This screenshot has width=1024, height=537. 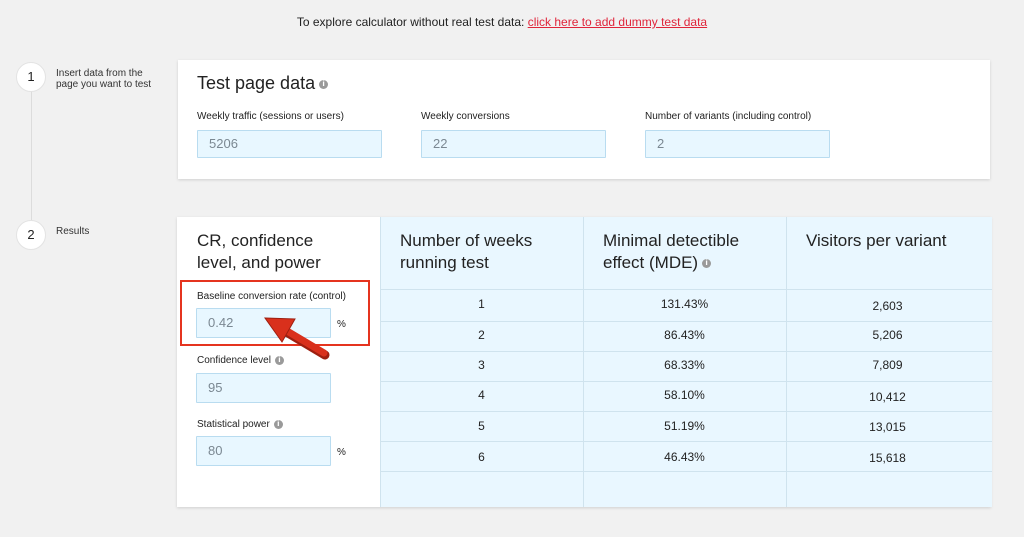 What do you see at coordinates (481, 365) in the screenshot?
I see `weeks-cell: 3` at bounding box center [481, 365].